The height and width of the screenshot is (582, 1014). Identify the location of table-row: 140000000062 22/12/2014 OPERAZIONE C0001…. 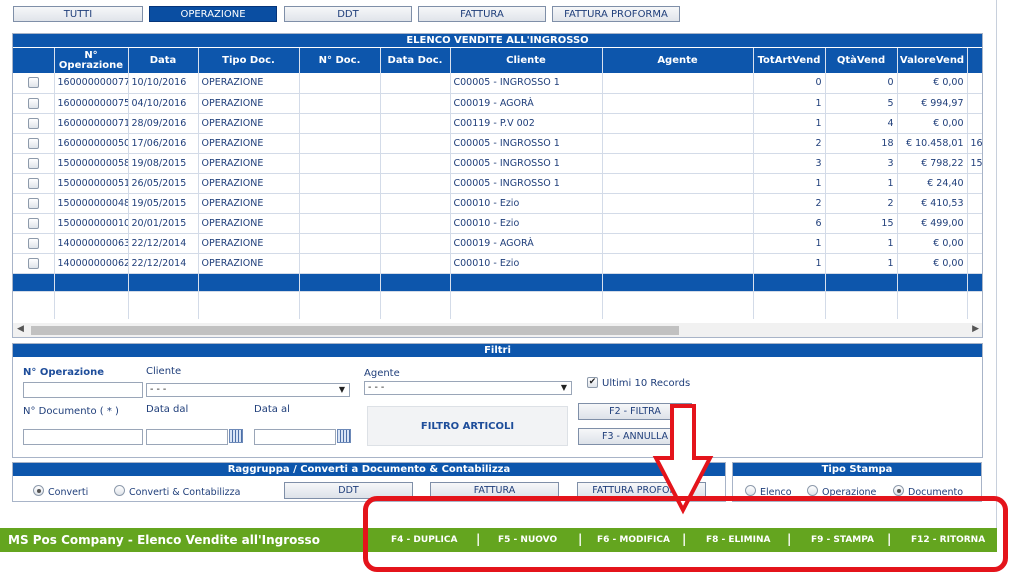
(497, 263).